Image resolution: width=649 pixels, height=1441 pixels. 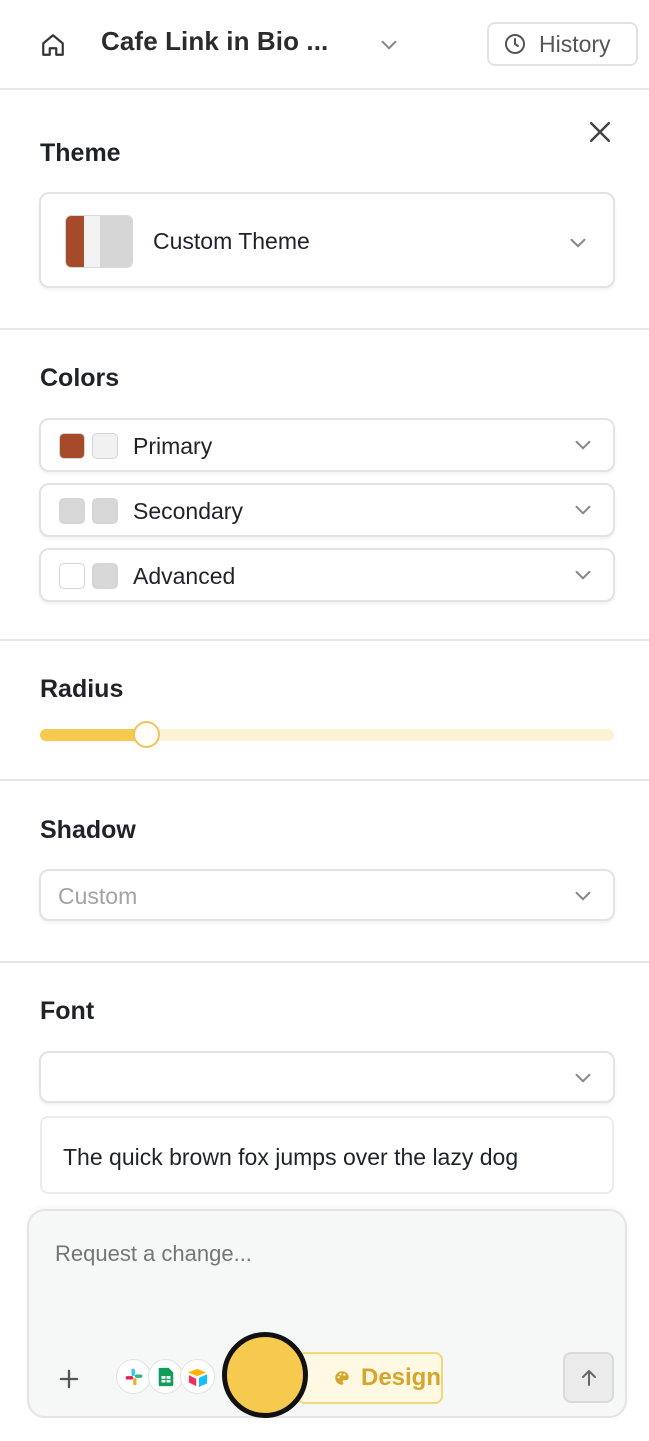 I want to click on send-button, so click(x=588, y=1377).